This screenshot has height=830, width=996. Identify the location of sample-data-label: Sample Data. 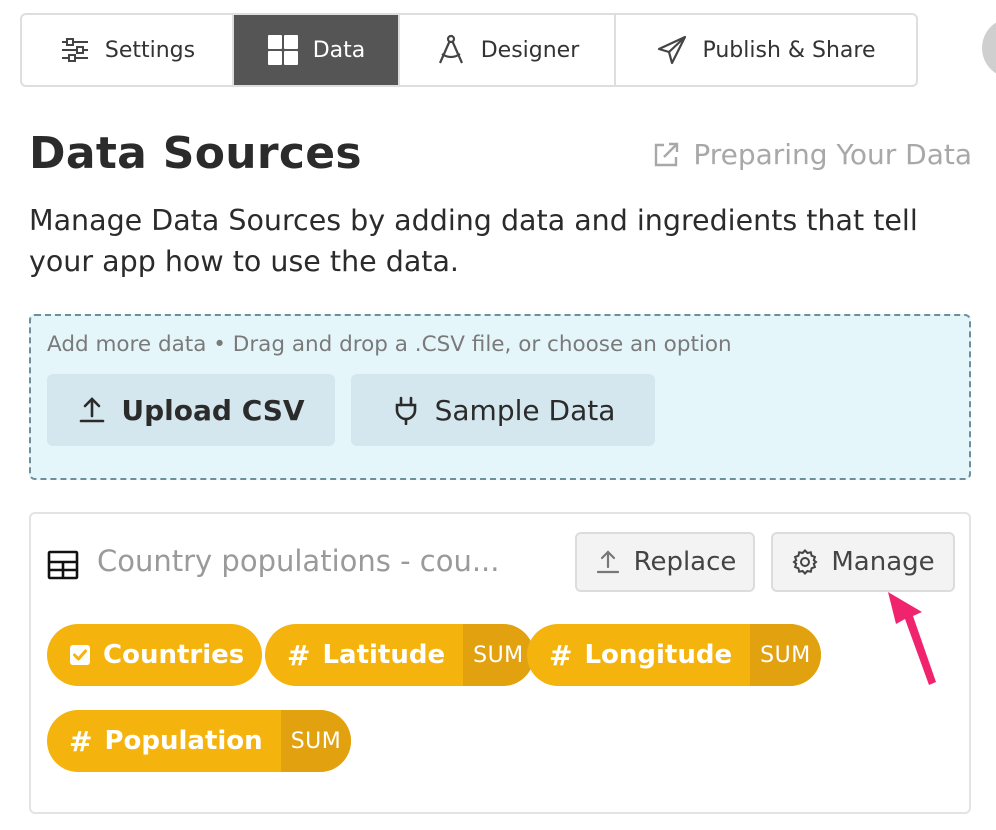
(525, 410).